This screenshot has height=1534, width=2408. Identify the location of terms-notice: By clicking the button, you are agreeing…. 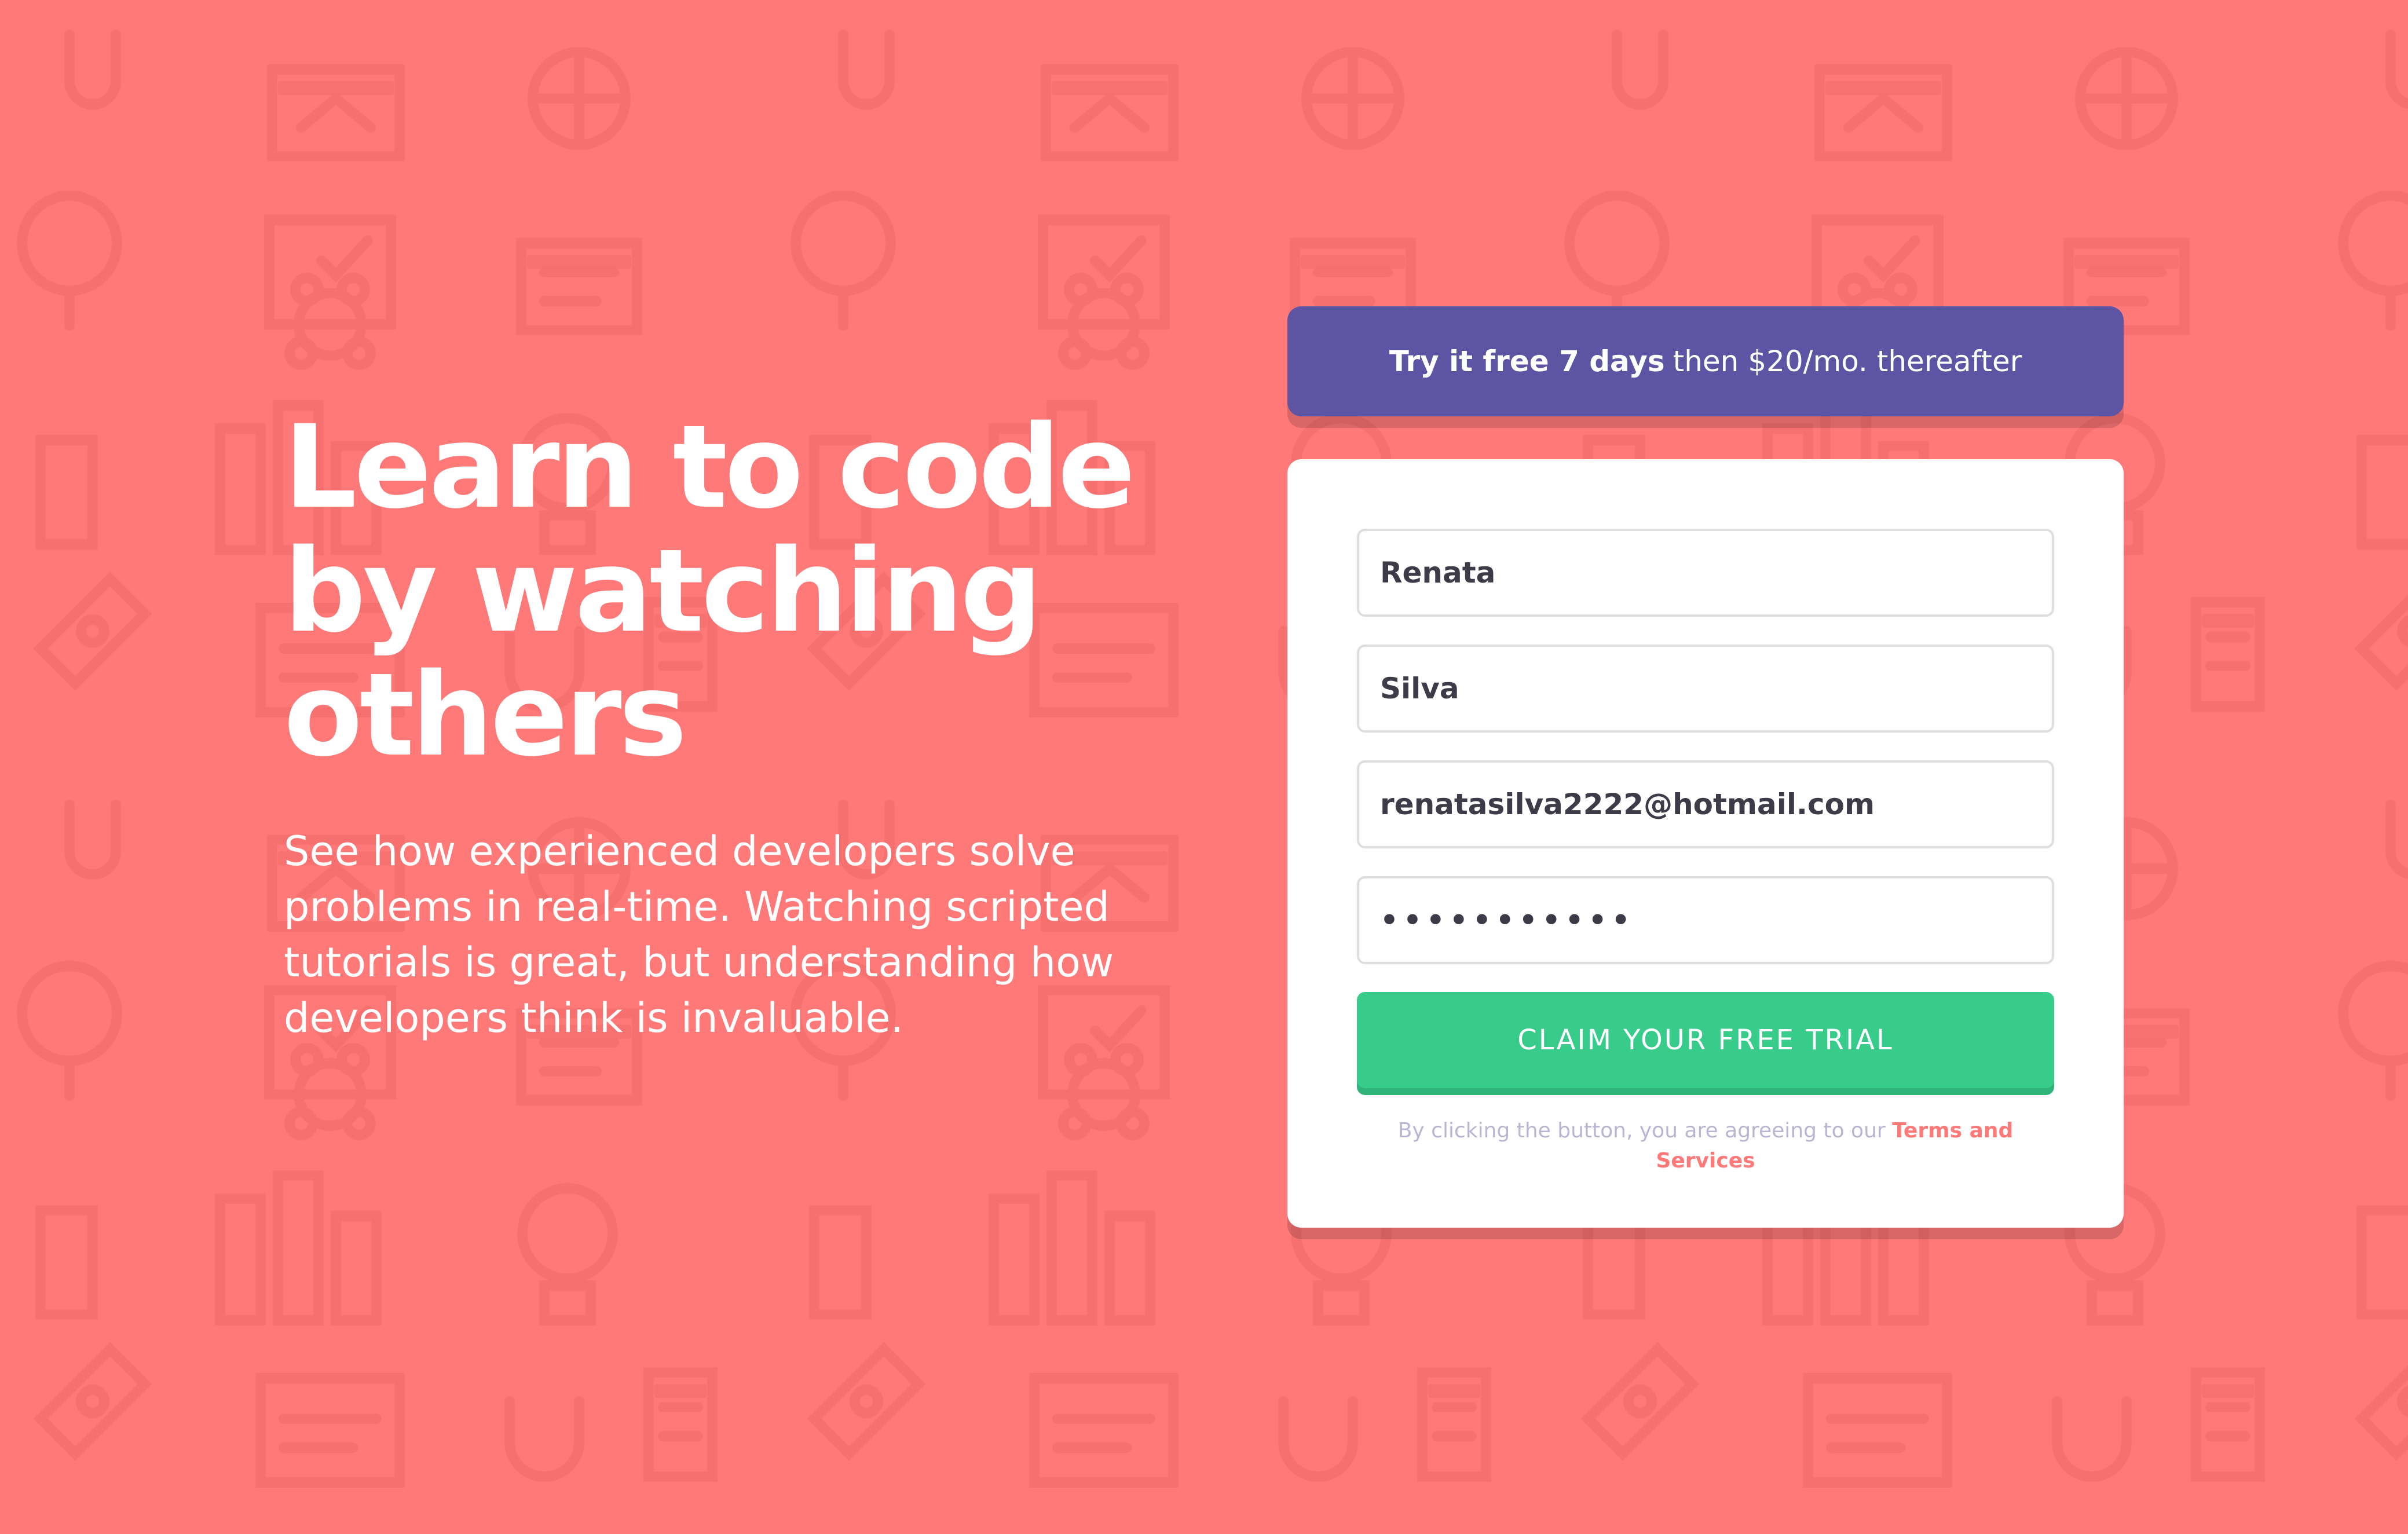
(1705, 1146).